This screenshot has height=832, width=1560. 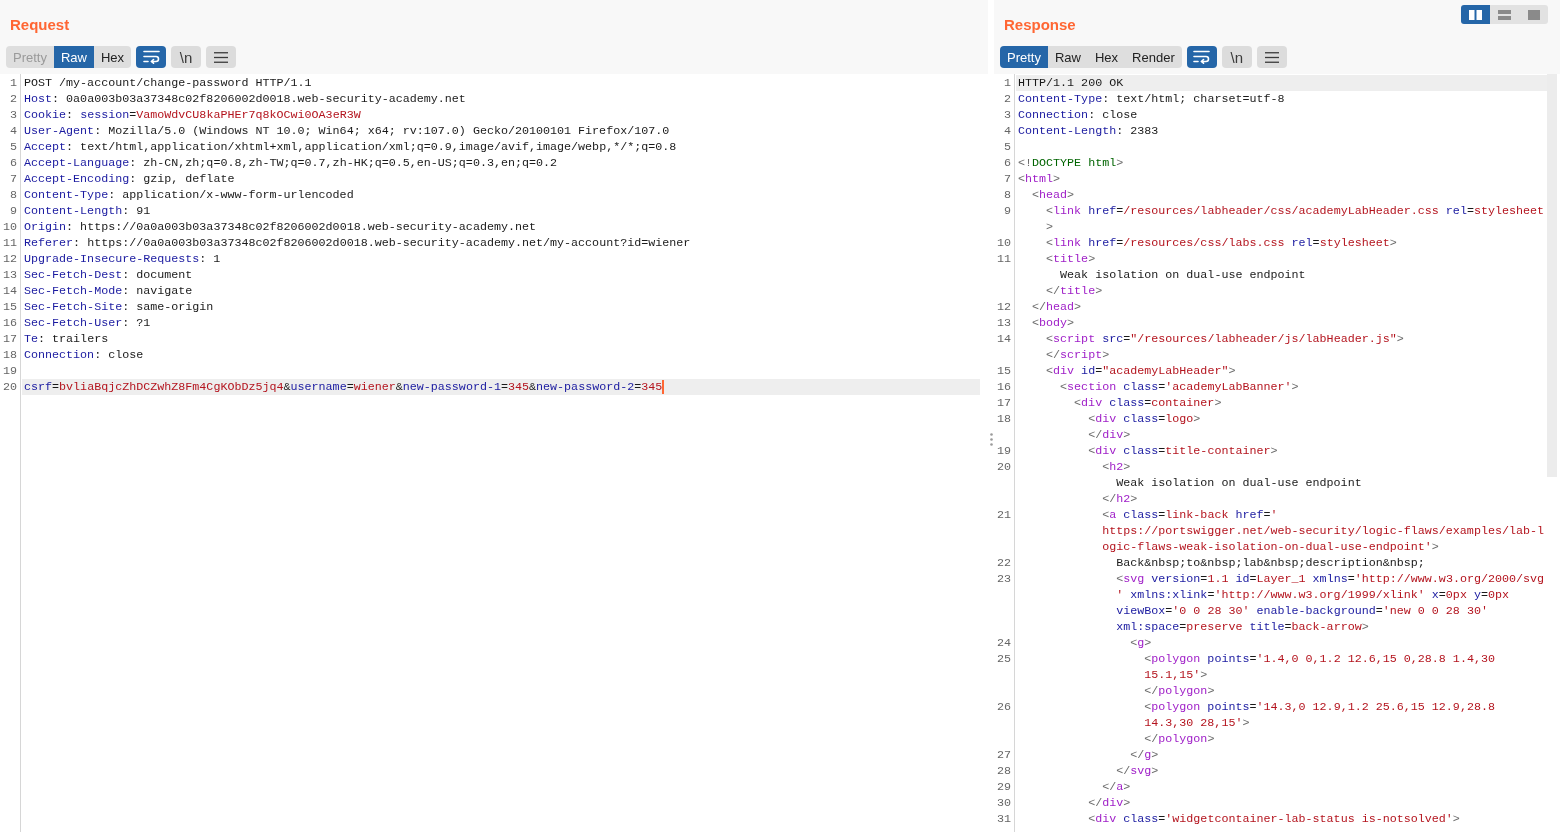 I want to click on code-line: Origin: https://0a0a003b03a37348c02f8206002d0018.web-security-academy.net, so click(x=280, y=227).